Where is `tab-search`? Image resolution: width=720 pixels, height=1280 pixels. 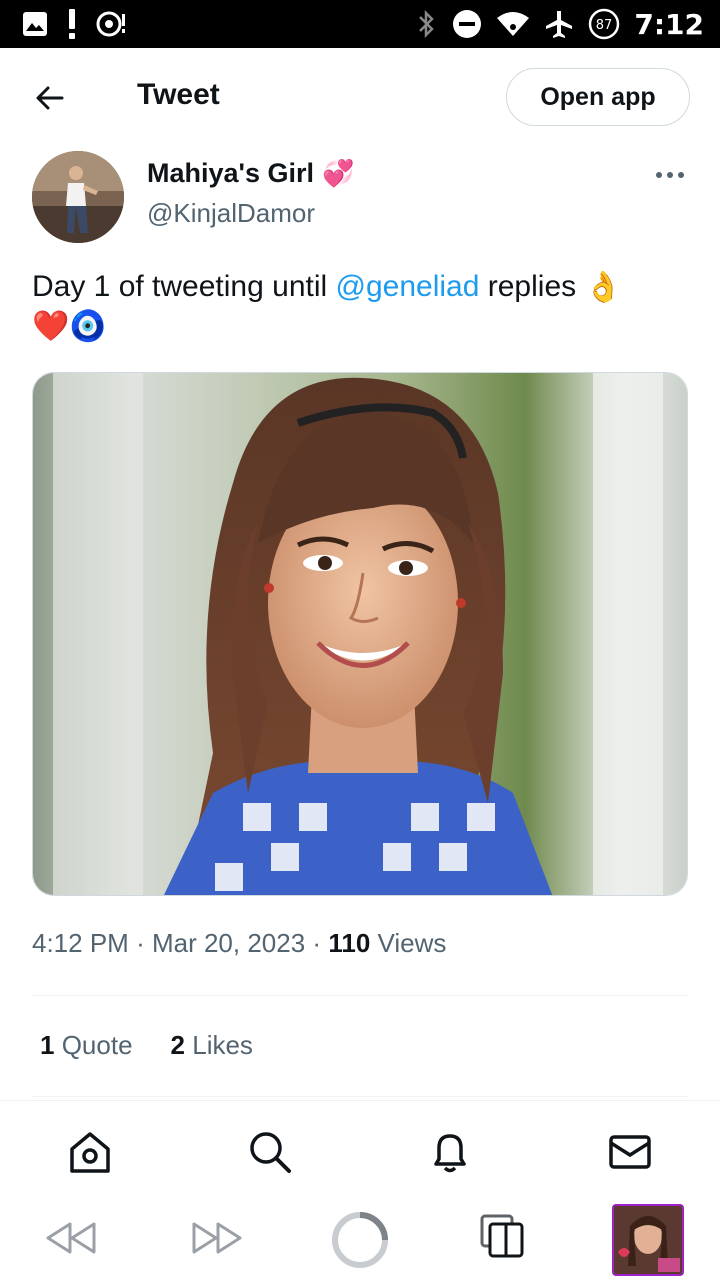
tab-search is located at coordinates (270, 1152).